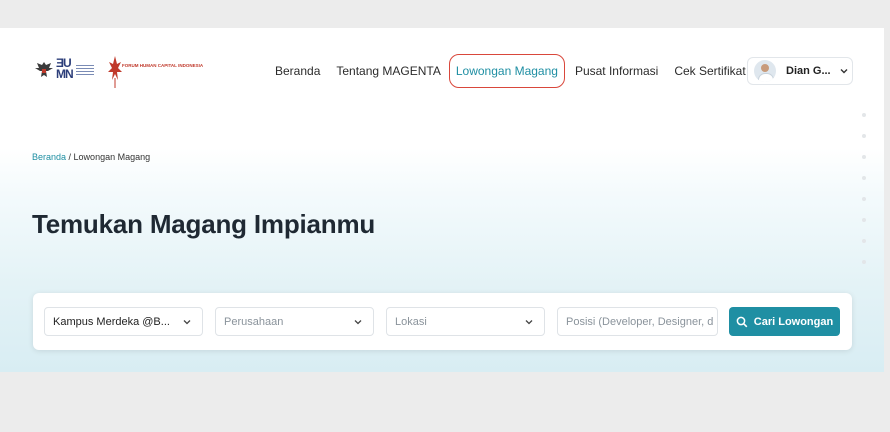 This screenshot has height=432, width=890. What do you see at coordinates (865, 197) in the screenshot?
I see `decorative-dots` at bounding box center [865, 197].